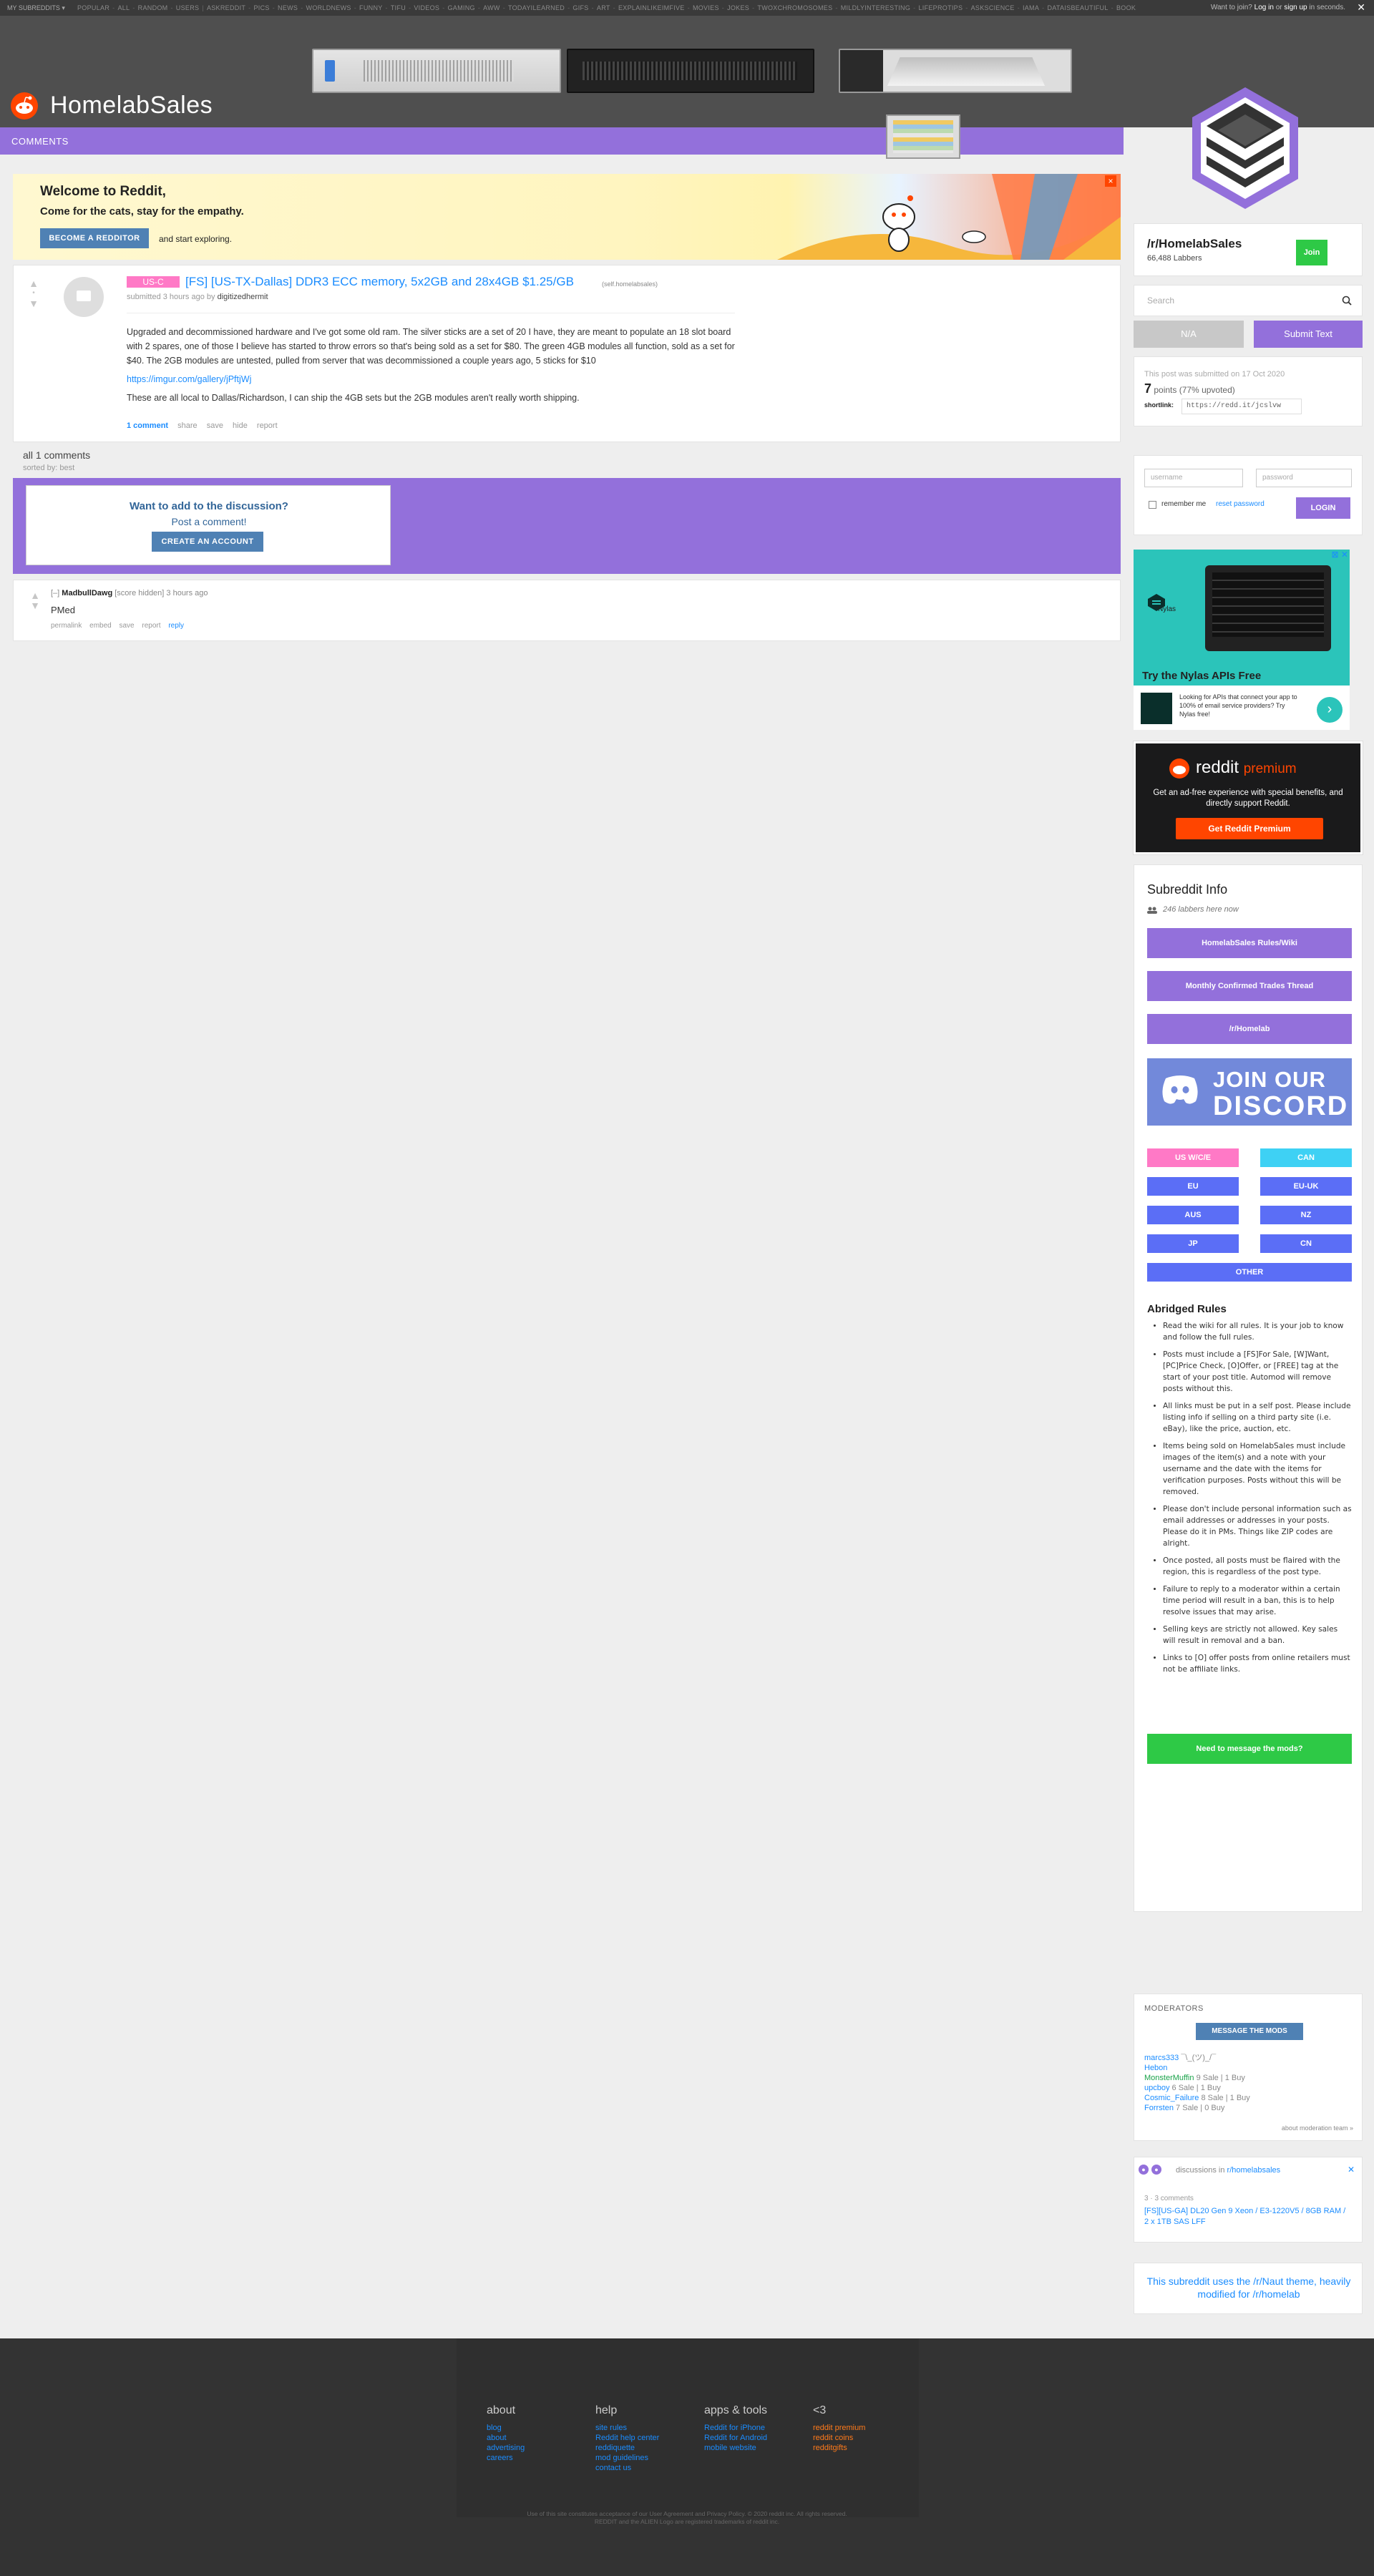  What do you see at coordinates (1194, 244) in the screenshot?
I see `subreddit-name: /r/HomelabSales` at bounding box center [1194, 244].